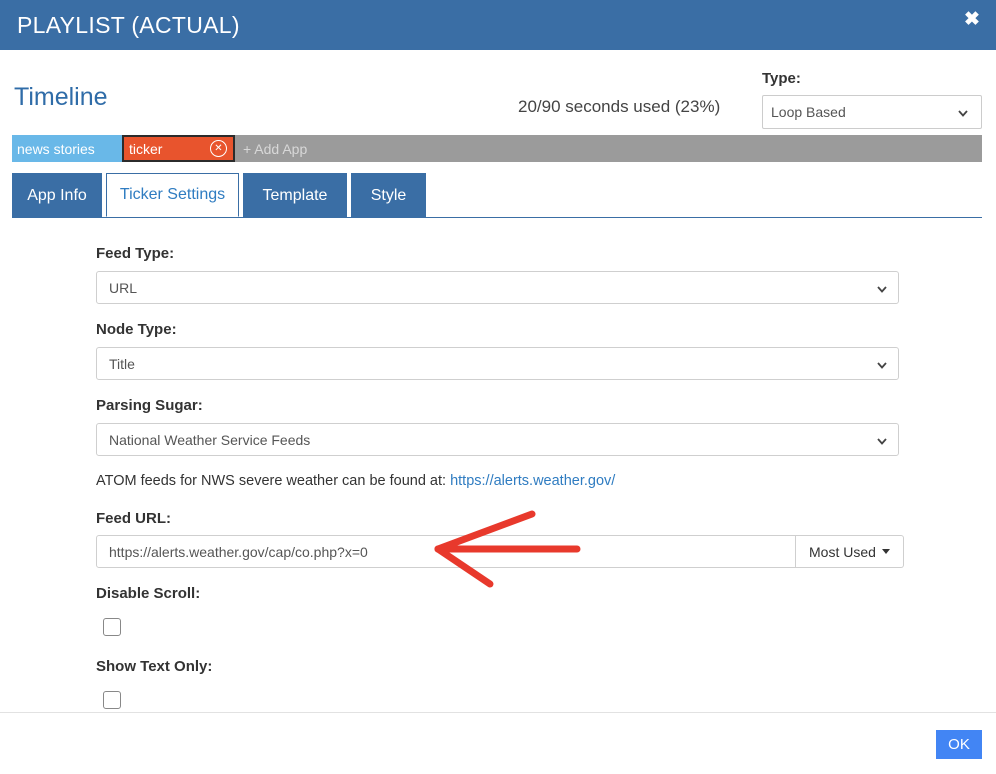 Image resolution: width=996 pixels, height=774 pixels. I want to click on parsing-sugar-select: National Weather Service Feeds, so click(497, 439).